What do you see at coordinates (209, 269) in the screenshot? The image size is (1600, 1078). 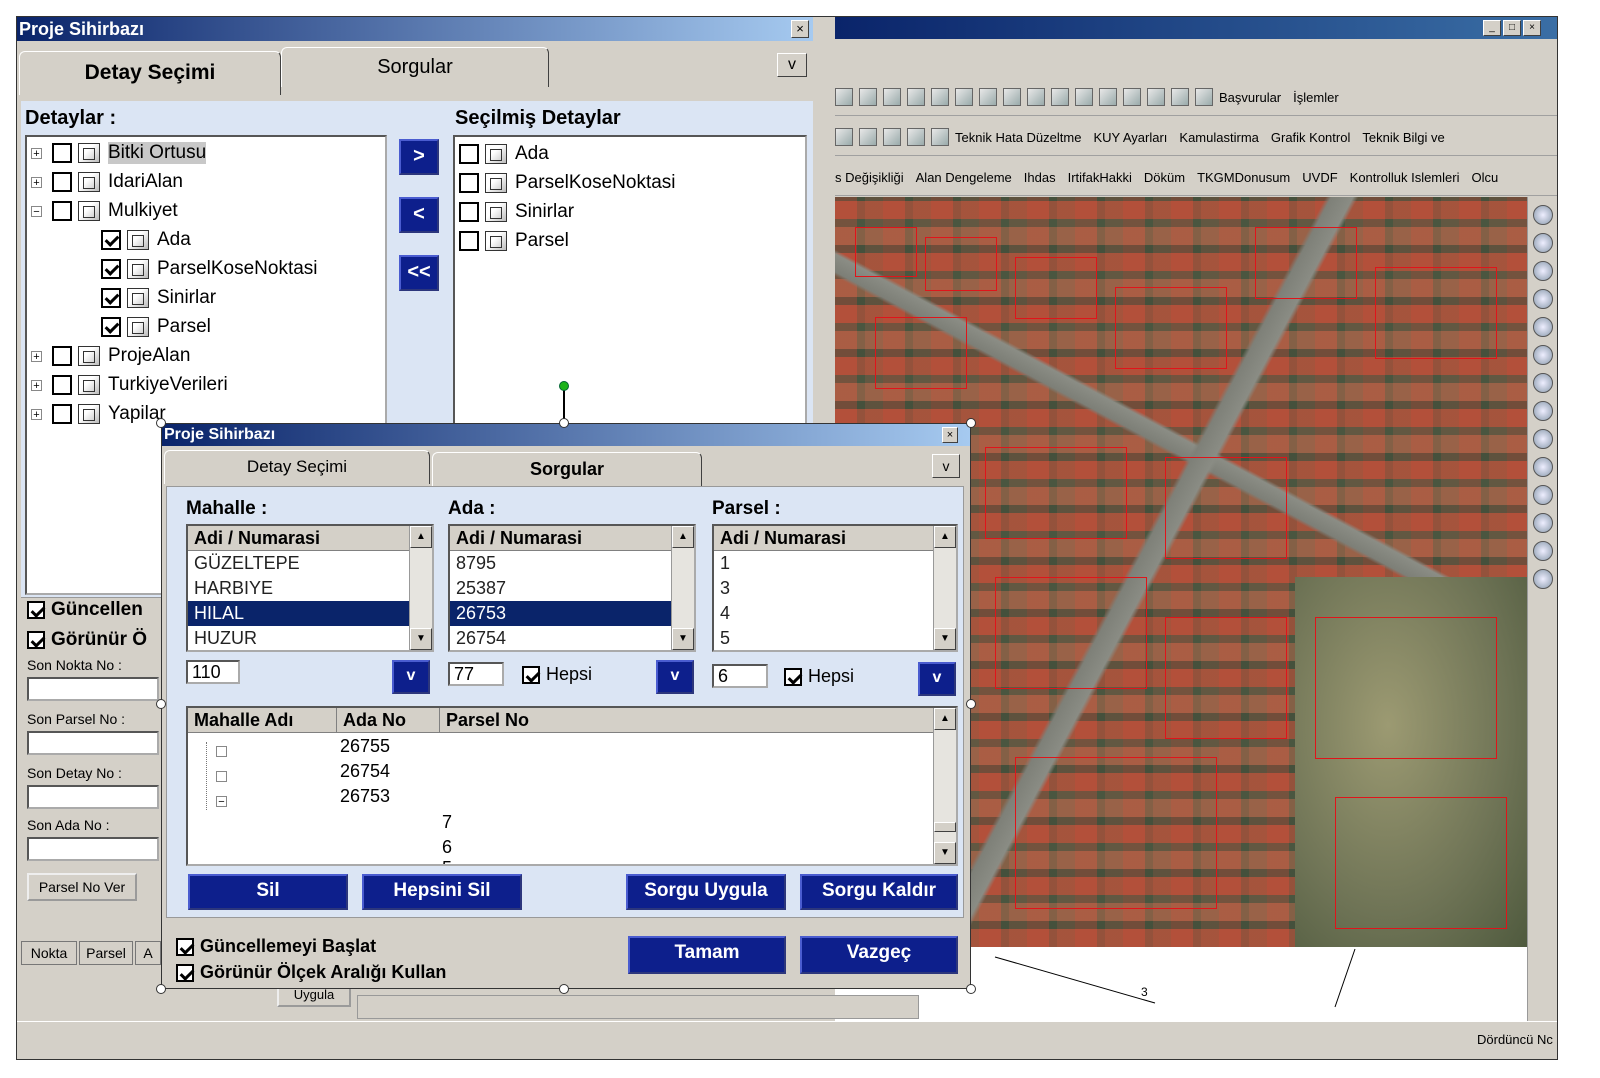 I see `tree-item: ParselKoseNoktasi` at bounding box center [209, 269].